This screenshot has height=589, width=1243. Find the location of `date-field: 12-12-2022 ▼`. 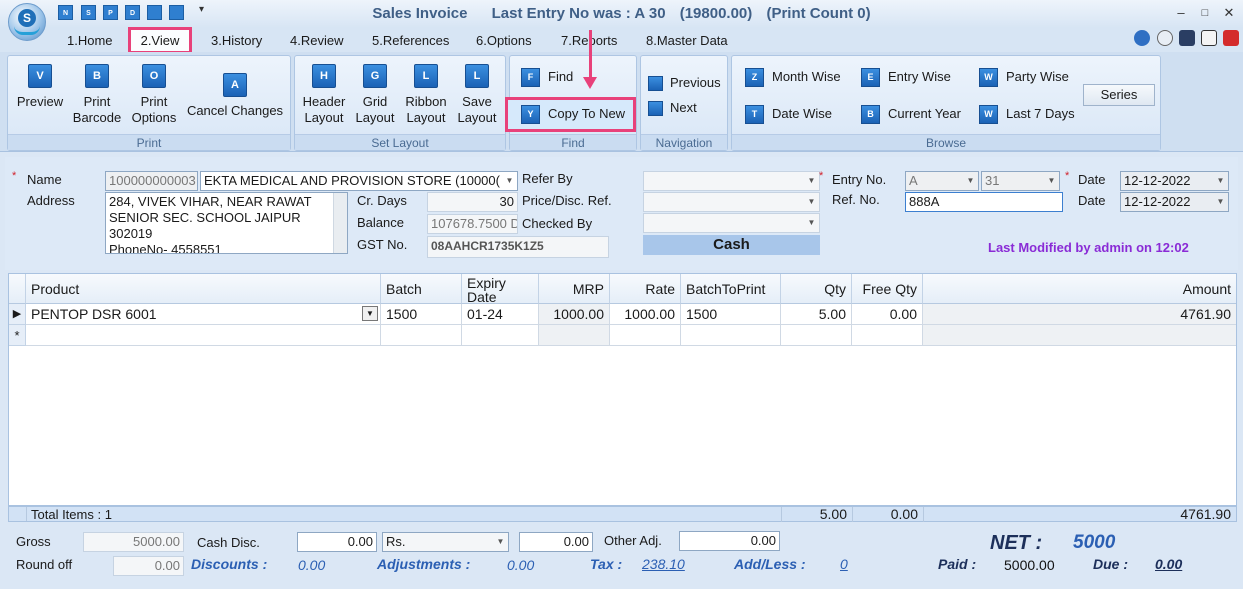

date-field: 12-12-2022 ▼ is located at coordinates (1174, 181).